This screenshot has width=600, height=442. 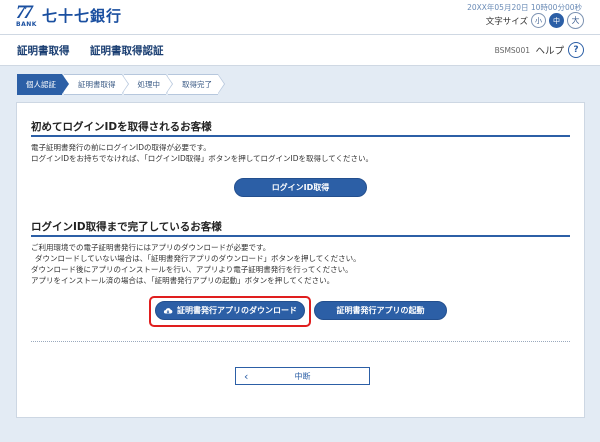 What do you see at coordinates (538, 20) in the screenshot?
I see `font-size-small-button: 小` at bounding box center [538, 20].